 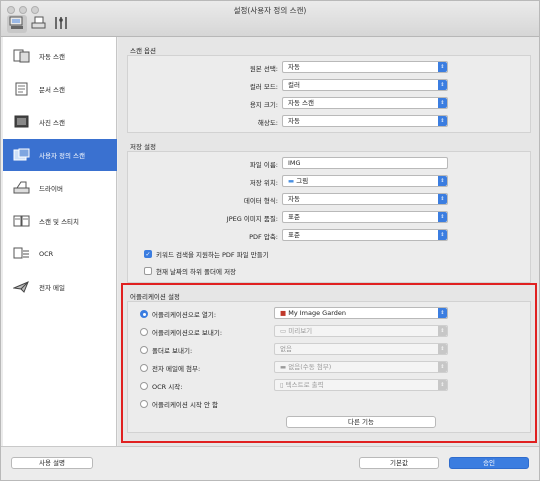 I want to click on resolution-label: 해상도:, so click(x=267, y=123).